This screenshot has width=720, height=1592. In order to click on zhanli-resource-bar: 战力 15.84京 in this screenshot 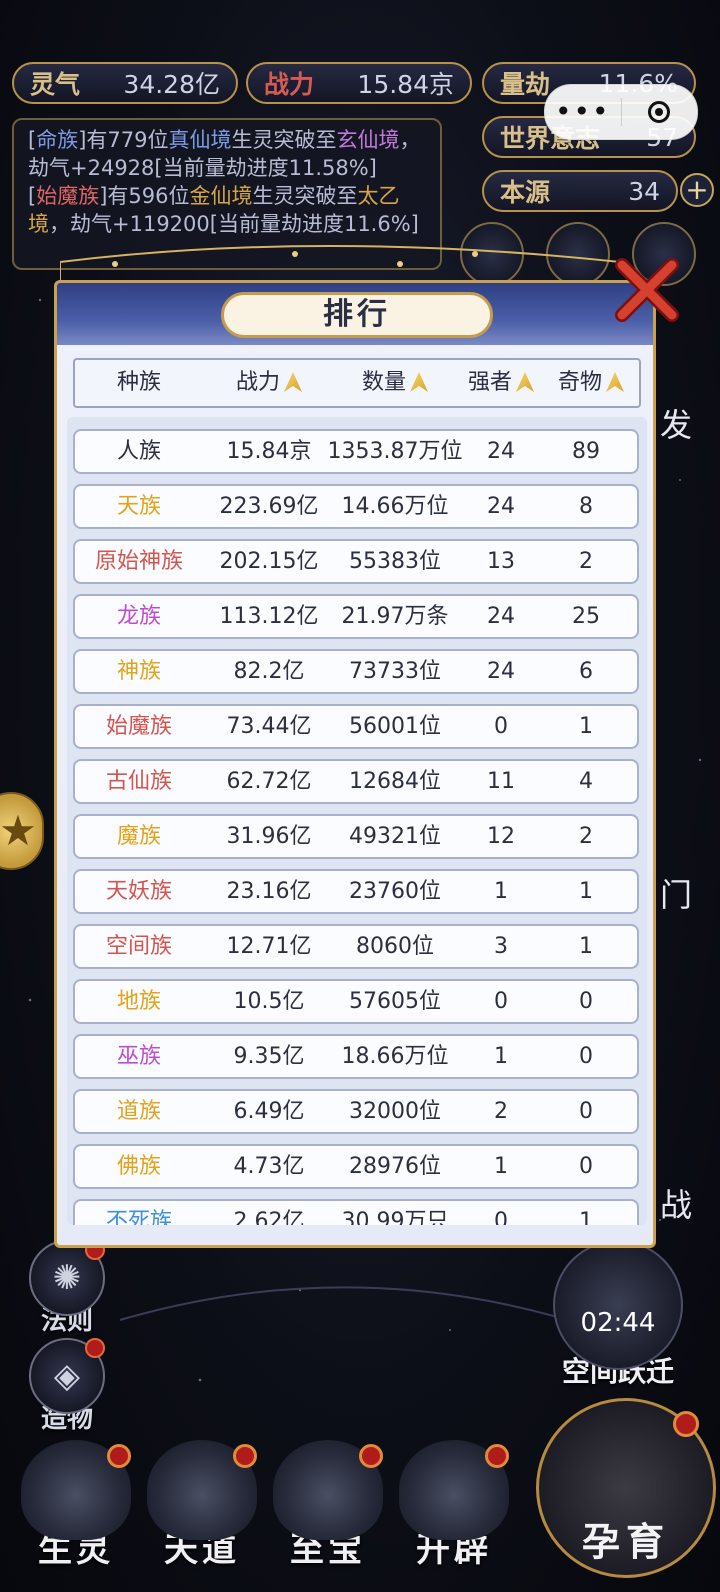, I will do `click(359, 83)`.